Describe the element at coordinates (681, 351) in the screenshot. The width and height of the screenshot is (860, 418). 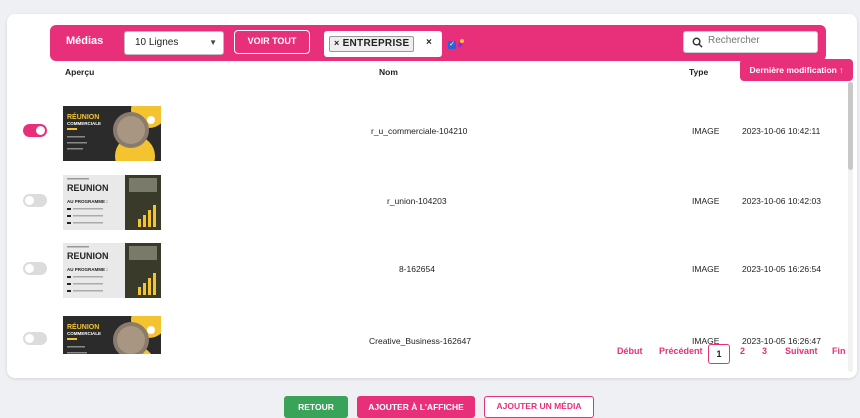
I see `pagination-prev: Précédent` at that location.